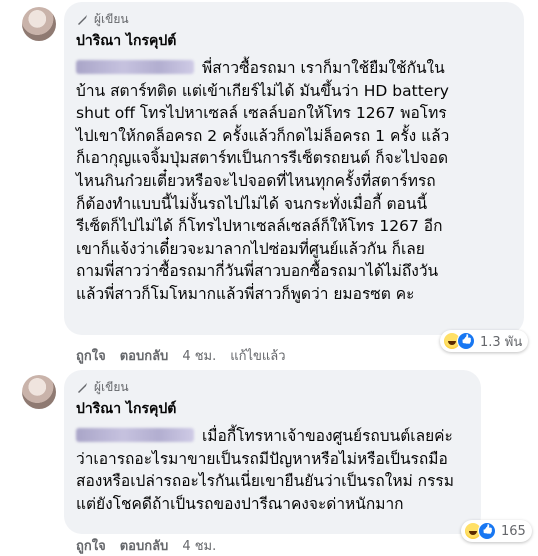 The width and height of the screenshot is (538, 556). I want to click on comment-actions: ถูกใจ ตอบกลับ 4 ชม. แก้ไขแล้ว, so click(181, 355).